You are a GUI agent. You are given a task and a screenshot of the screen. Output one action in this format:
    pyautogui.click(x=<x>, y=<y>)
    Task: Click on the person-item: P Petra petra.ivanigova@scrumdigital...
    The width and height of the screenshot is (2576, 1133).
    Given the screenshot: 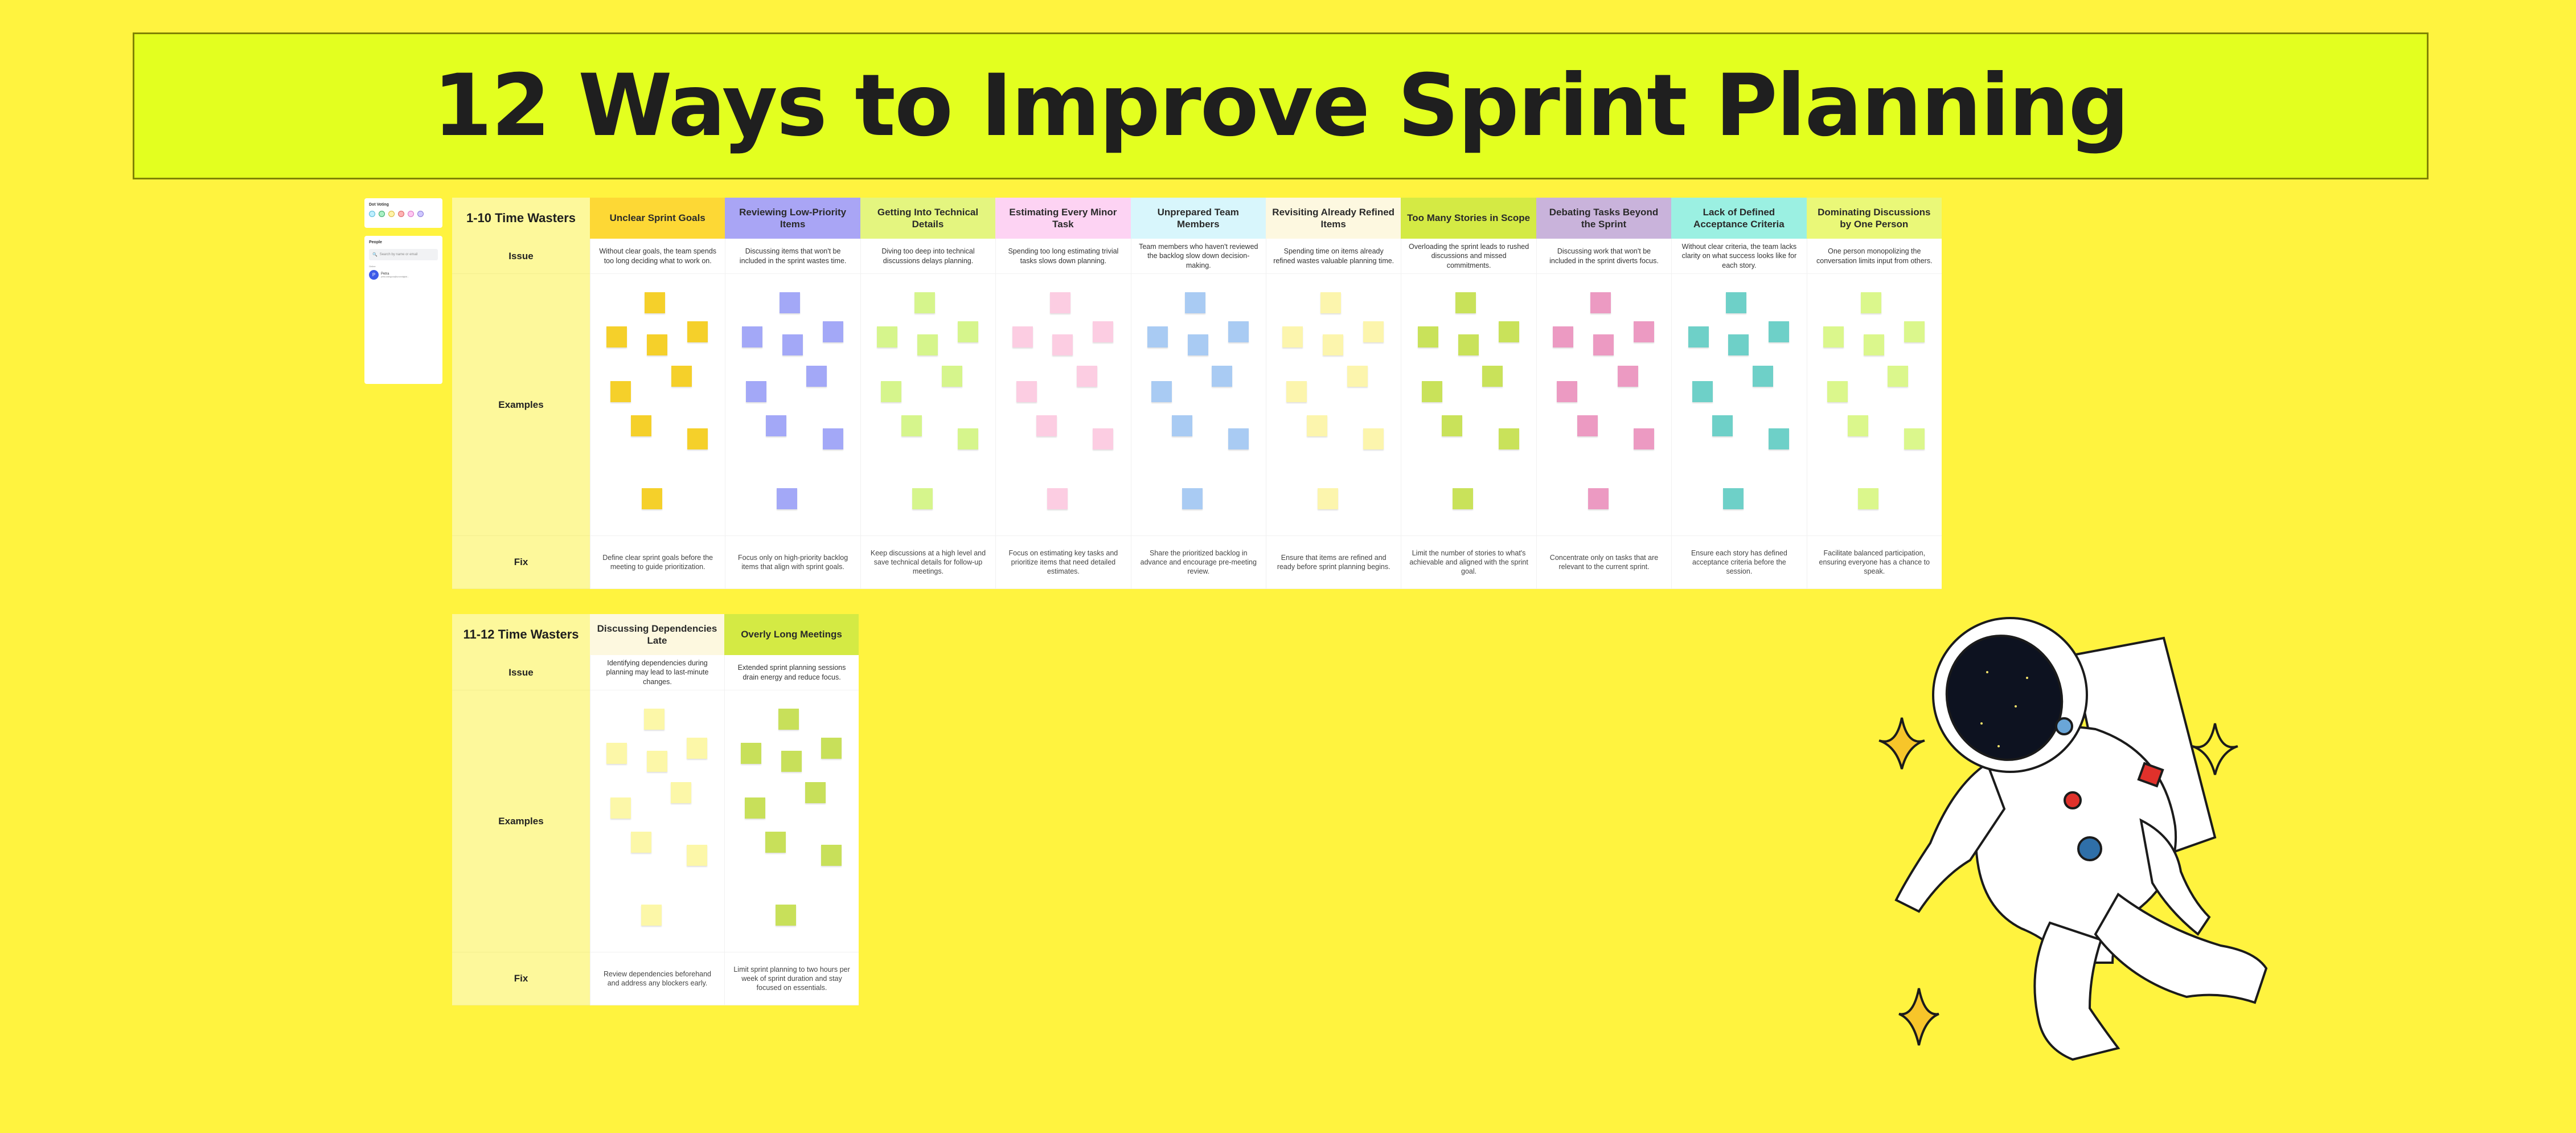 What is the action you would take?
    pyautogui.click(x=403, y=275)
    